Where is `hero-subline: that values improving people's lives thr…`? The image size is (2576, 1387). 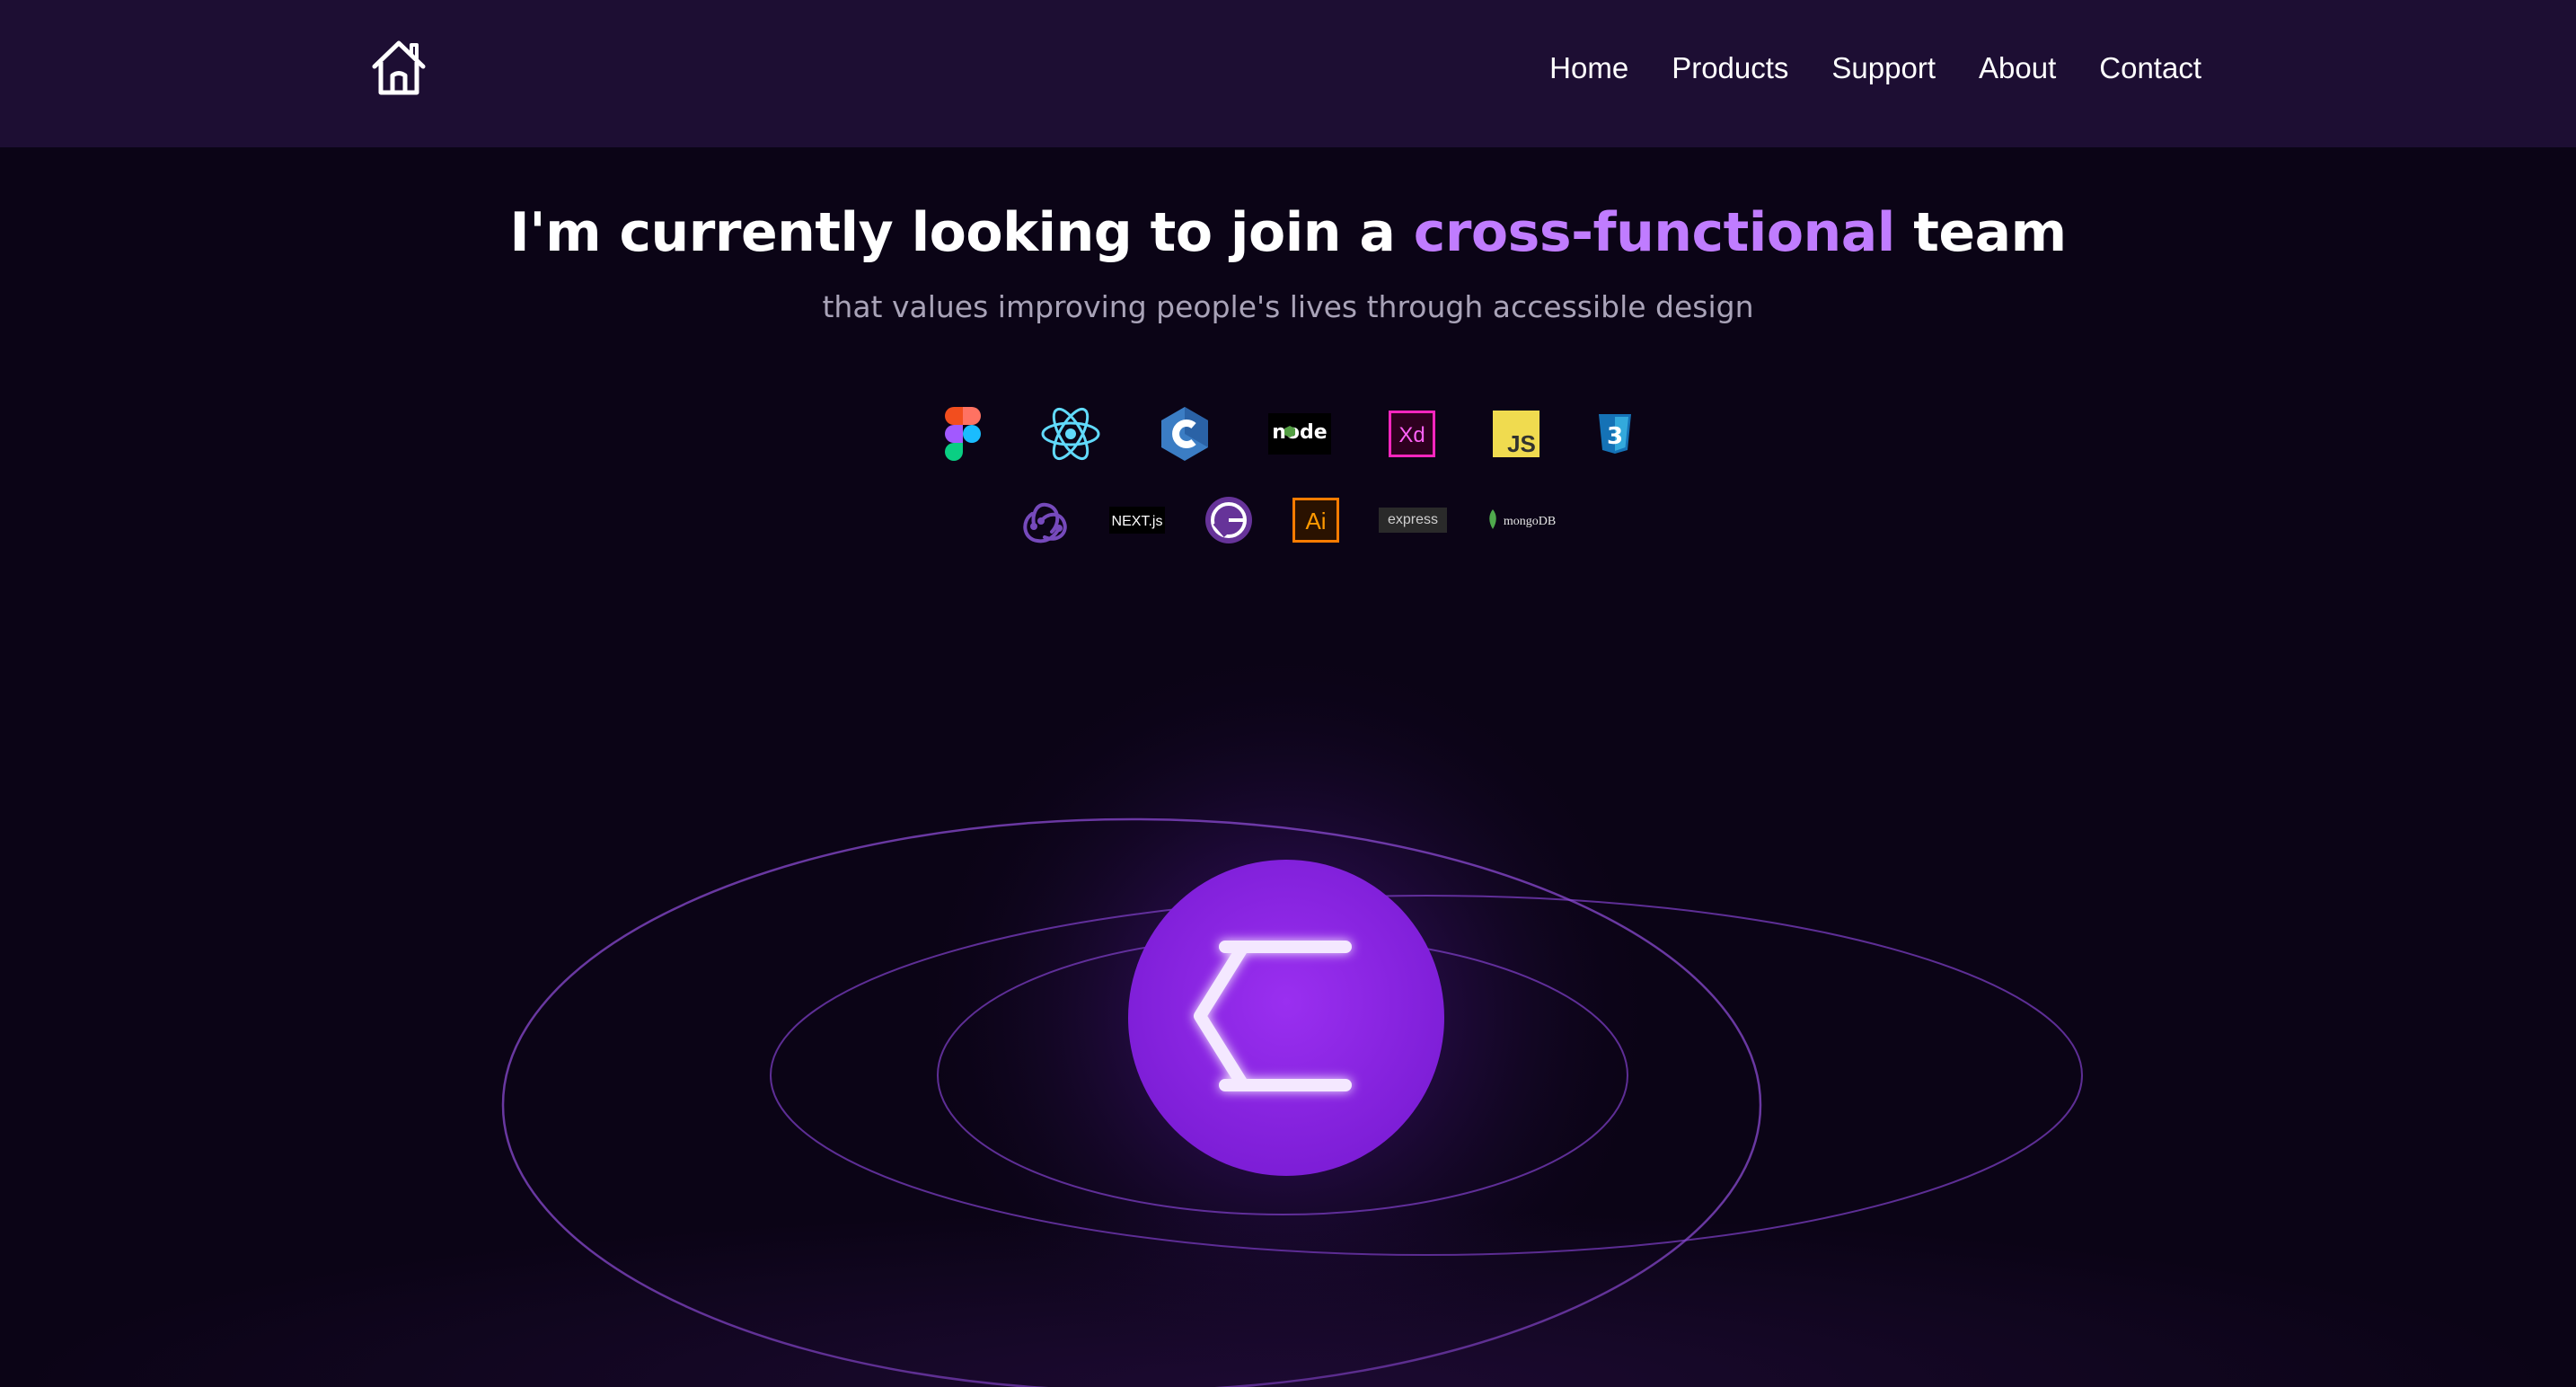 hero-subline: that values improving people's lives thr… is located at coordinates (1288, 306).